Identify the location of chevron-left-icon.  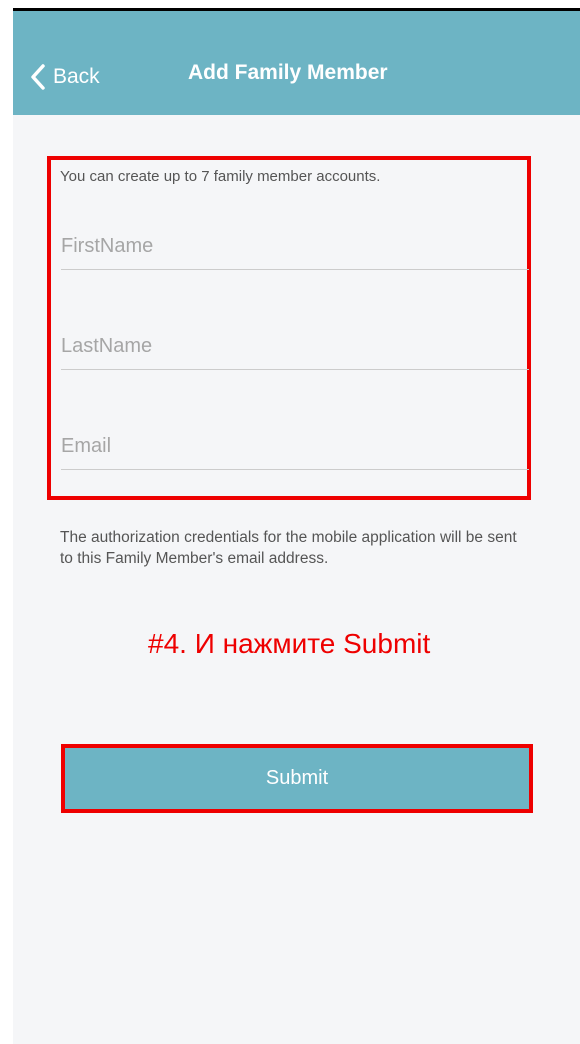
(38, 77).